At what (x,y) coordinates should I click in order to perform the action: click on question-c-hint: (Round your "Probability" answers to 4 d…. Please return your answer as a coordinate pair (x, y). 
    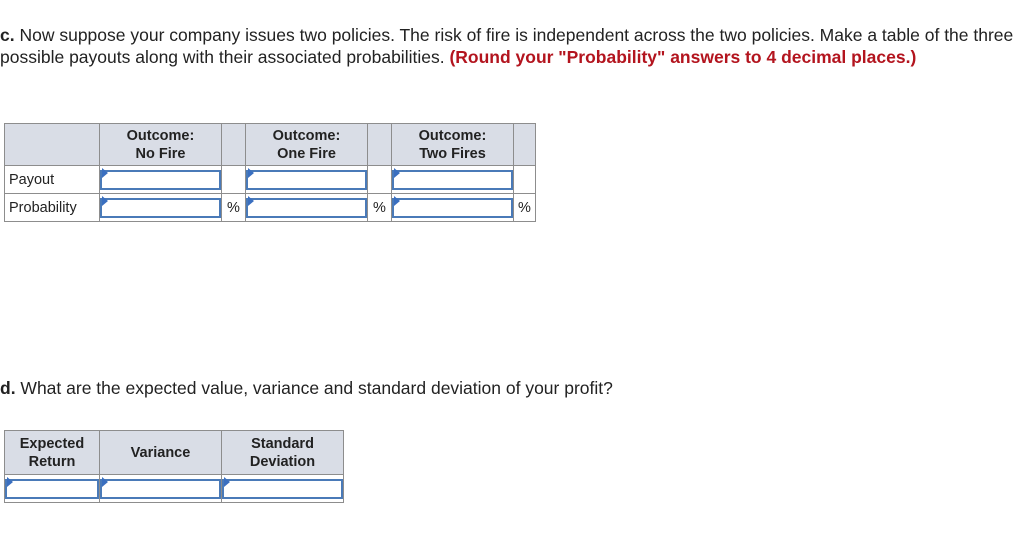
    Looking at the image, I should click on (683, 57).